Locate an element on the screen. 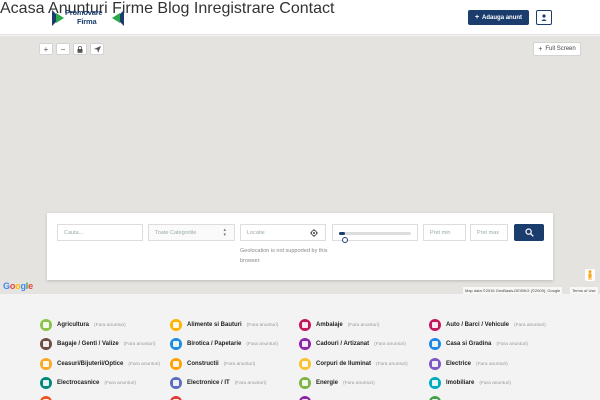  user-icon is located at coordinates (544, 17).